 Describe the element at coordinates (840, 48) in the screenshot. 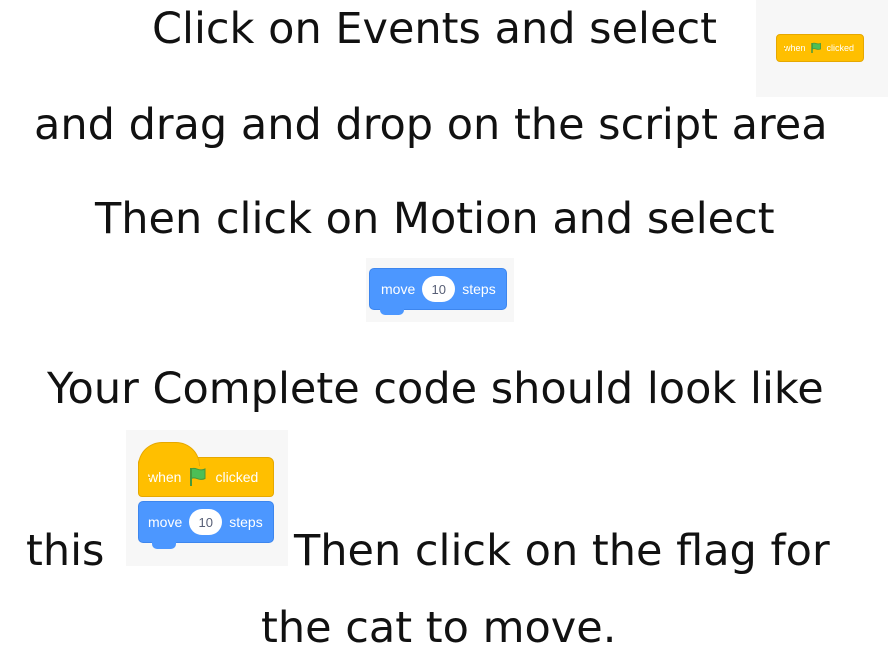

I see `block-clicked-label: clicked` at that location.